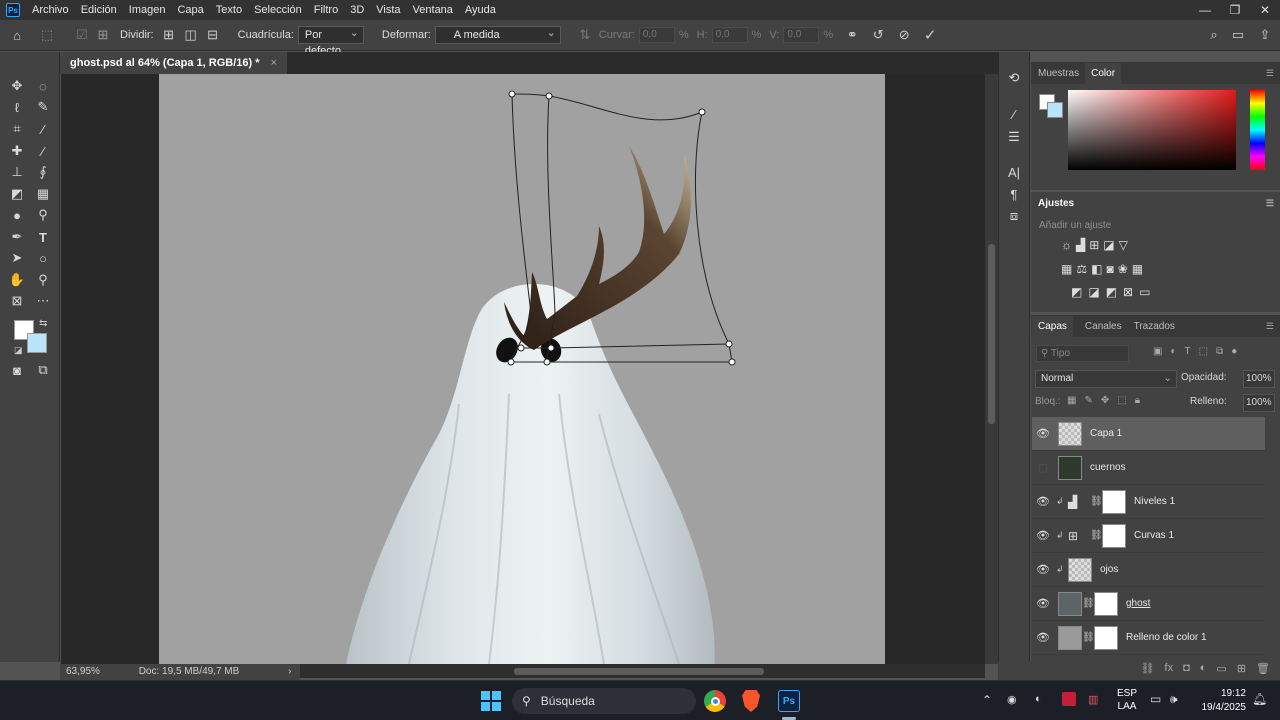 The image size is (1280, 720). I want to click on tray-red-app-icon, so click(1069, 699).